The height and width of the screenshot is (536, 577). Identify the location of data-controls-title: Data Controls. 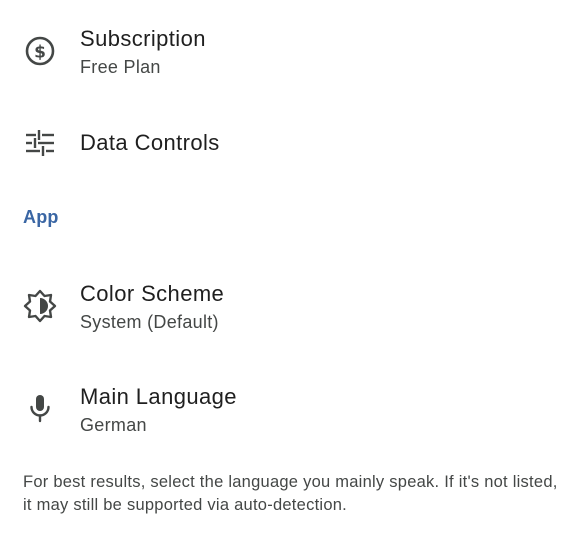
(150, 142).